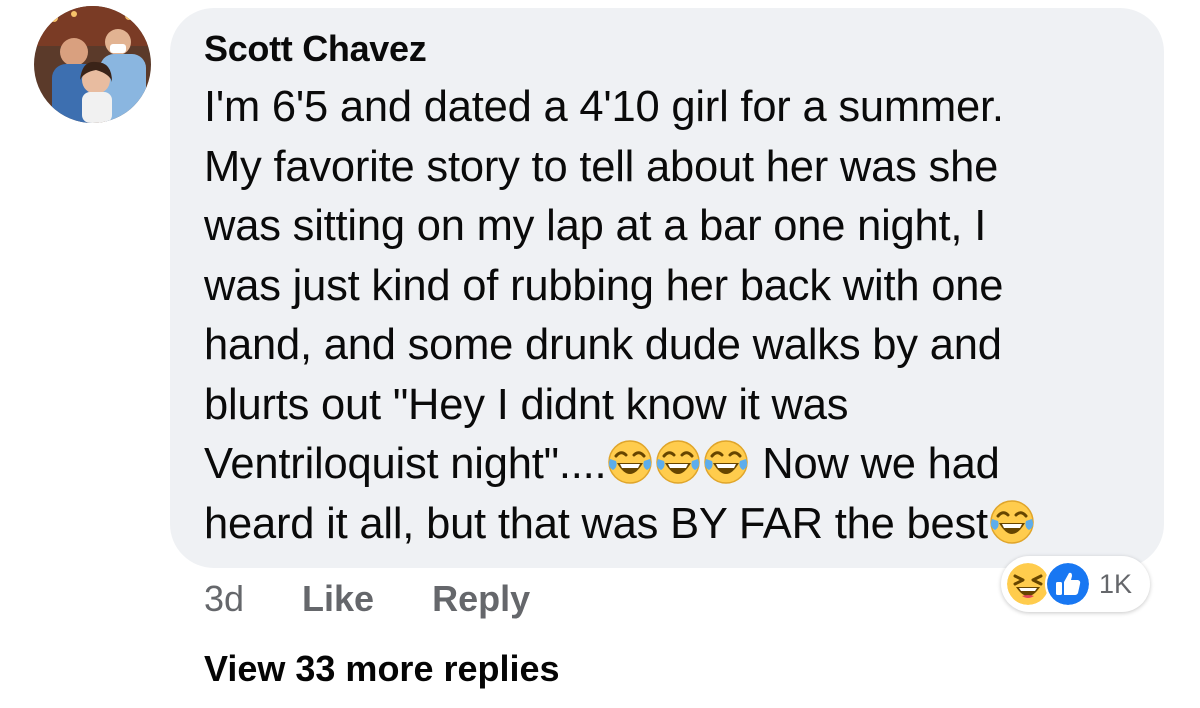 Image resolution: width=1200 pixels, height=708 pixels. Describe the element at coordinates (92, 64) in the screenshot. I see `author-avatar` at that location.